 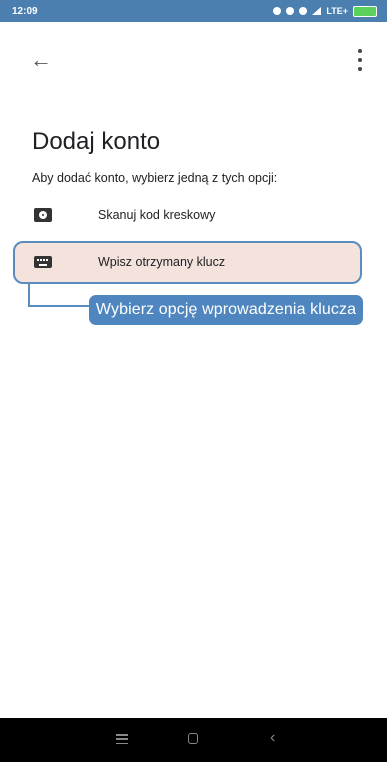 What do you see at coordinates (41, 60) in the screenshot?
I see `arrow-left-icon: ←` at bounding box center [41, 60].